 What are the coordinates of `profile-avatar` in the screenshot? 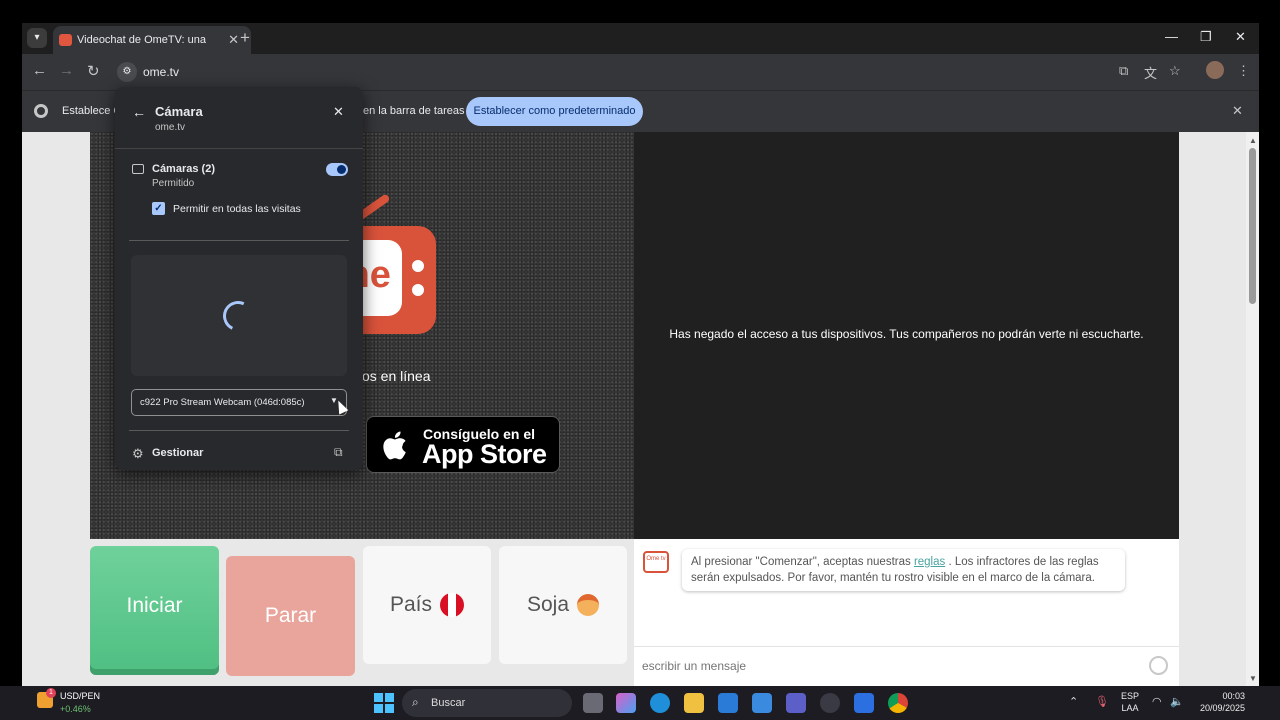 It's located at (1215, 70).